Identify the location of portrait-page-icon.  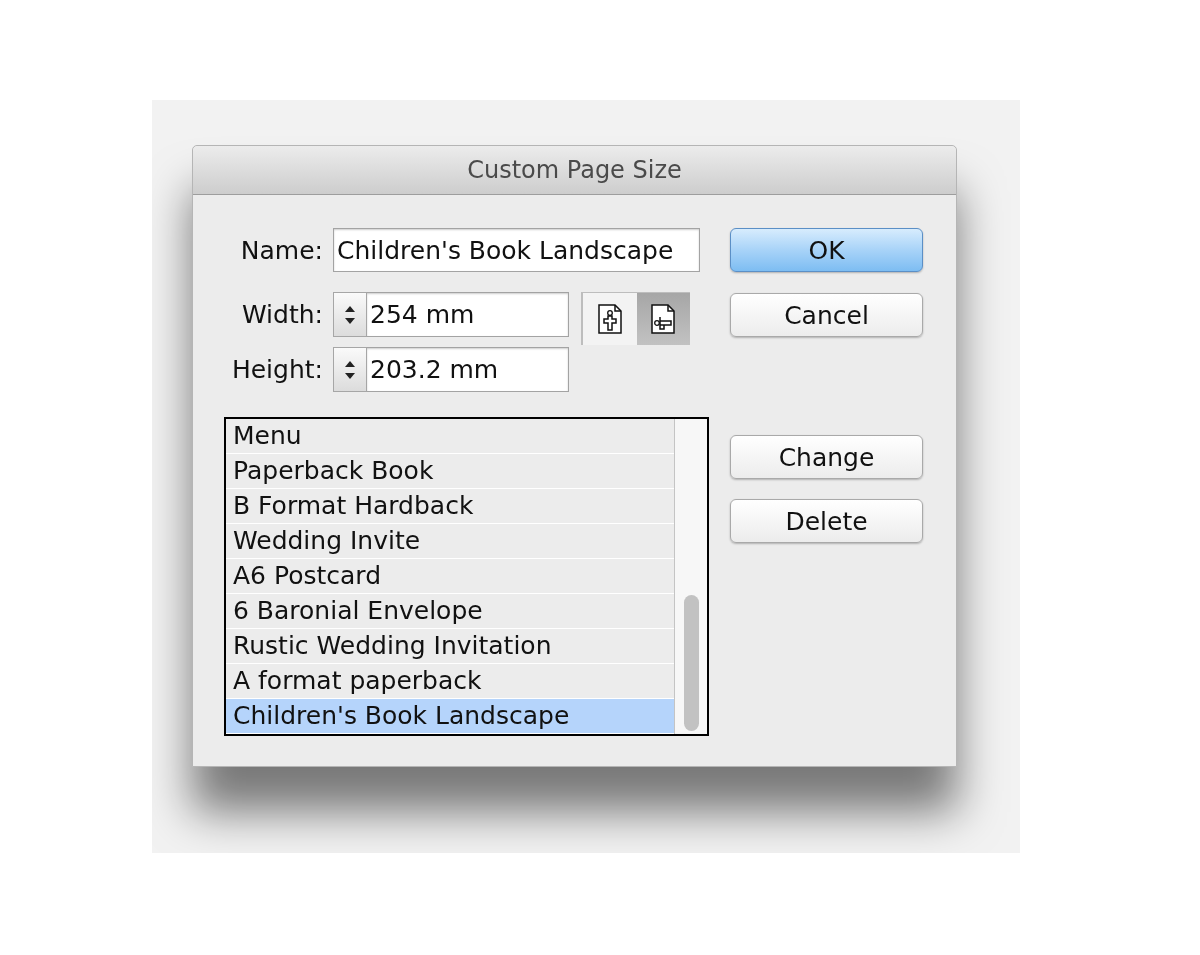
(609, 319).